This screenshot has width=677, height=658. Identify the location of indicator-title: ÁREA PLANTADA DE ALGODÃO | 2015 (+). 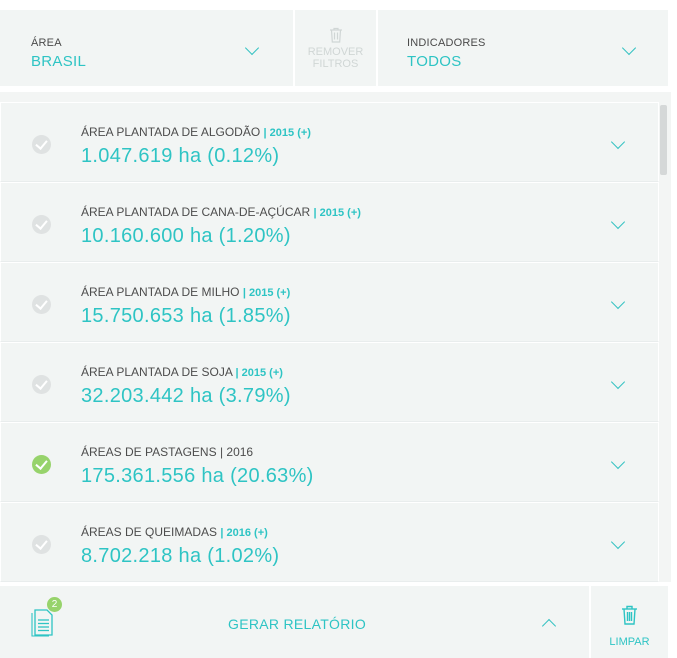
(196, 132).